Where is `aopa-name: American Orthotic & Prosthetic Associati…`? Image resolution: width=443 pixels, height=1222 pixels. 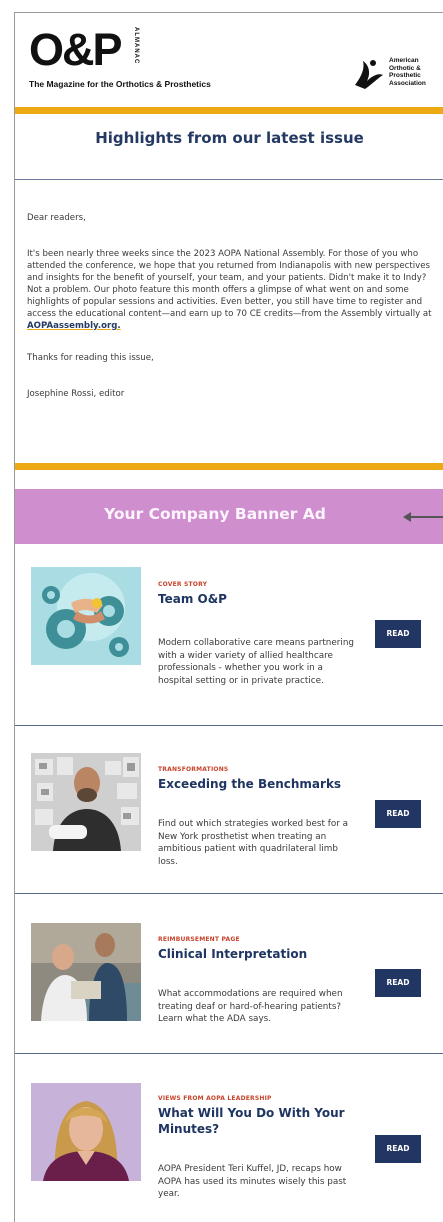 aopa-name: American Orthotic & Prosthetic Associati… is located at coordinates (407, 72).